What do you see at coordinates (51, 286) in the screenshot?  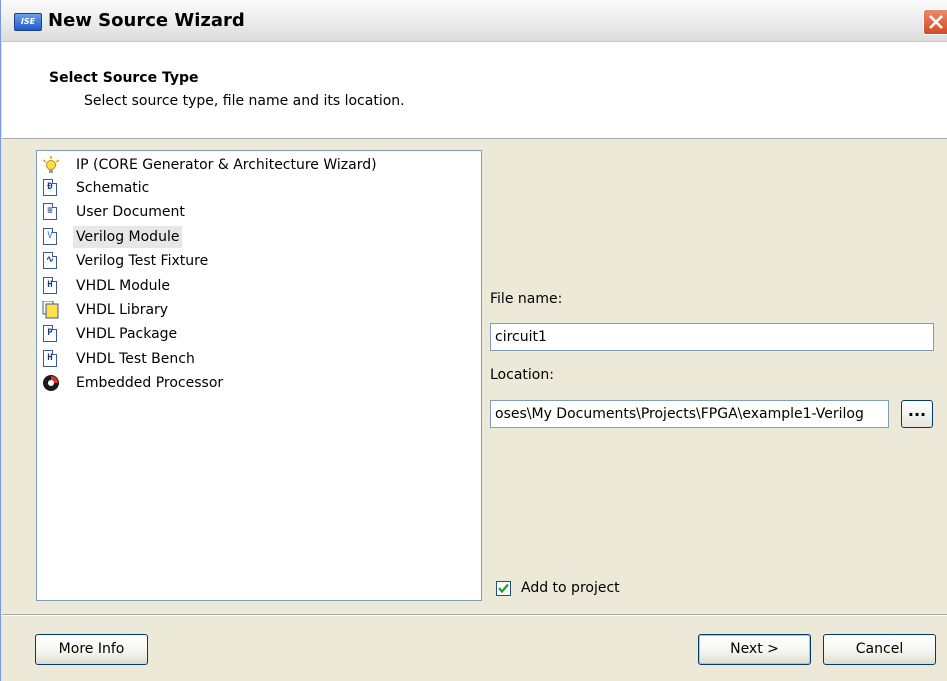 I see `vhdl-icon: H` at bounding box center [51, 286].